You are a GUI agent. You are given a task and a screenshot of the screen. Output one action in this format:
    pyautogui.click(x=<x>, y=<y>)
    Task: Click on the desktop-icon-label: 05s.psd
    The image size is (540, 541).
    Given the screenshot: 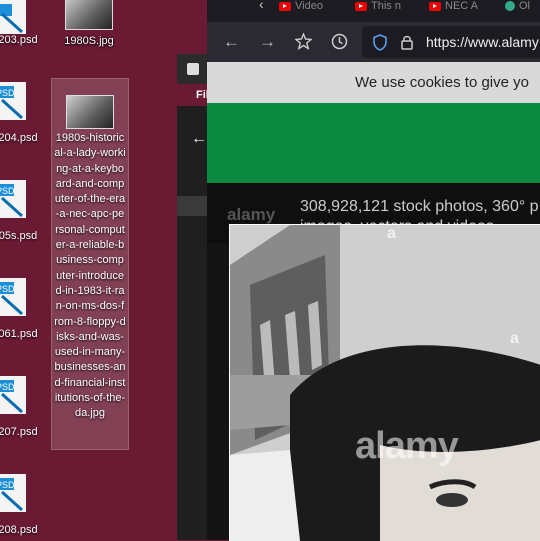 What is the action you would take?
    pyautogui.click(x=19, y=236)
    